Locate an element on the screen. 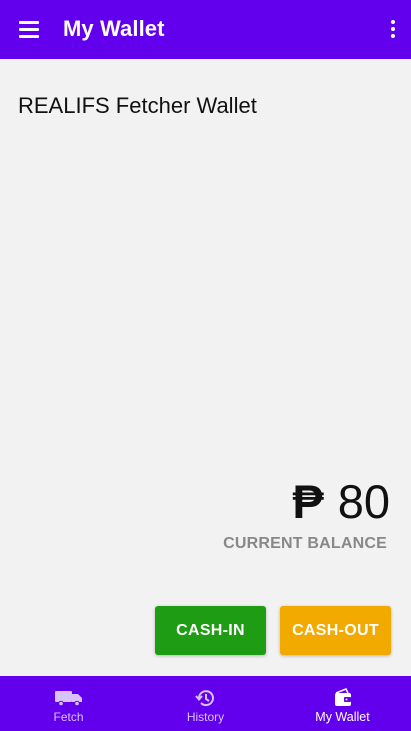 The height and width of the screenshot is (731, 411). nav-item-history: History is located at coordinates (205, 703).